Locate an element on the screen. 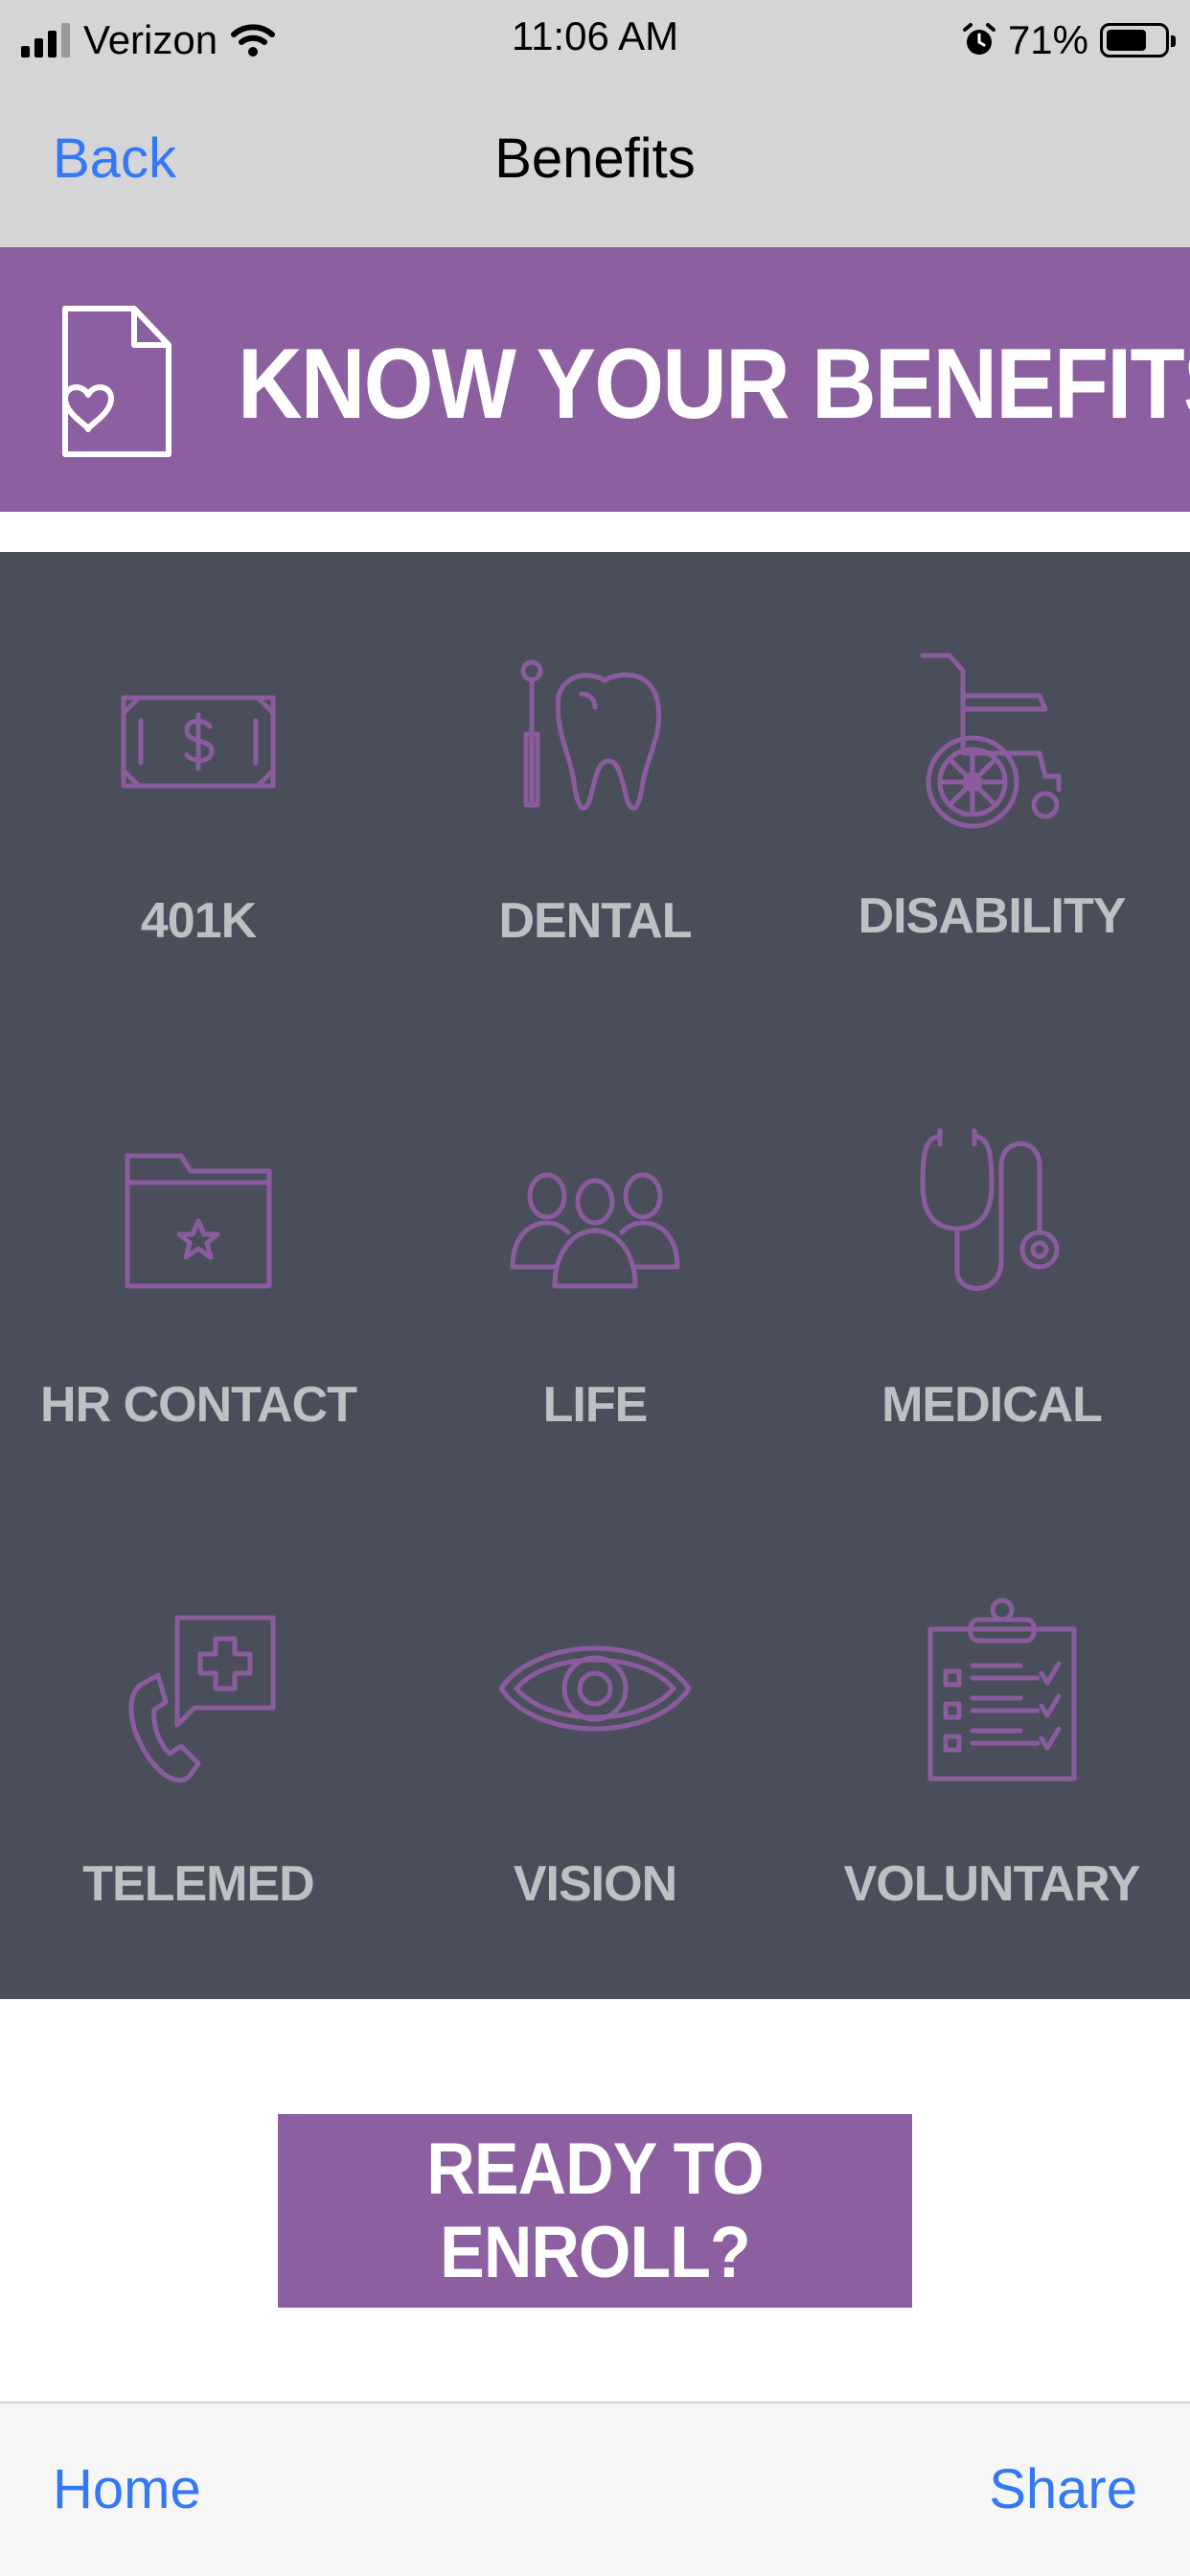 The height and width of the screenshot is (2576, 1190). benefit-voluntary: VOLUNTARY is located at coordinates (991, 1750).